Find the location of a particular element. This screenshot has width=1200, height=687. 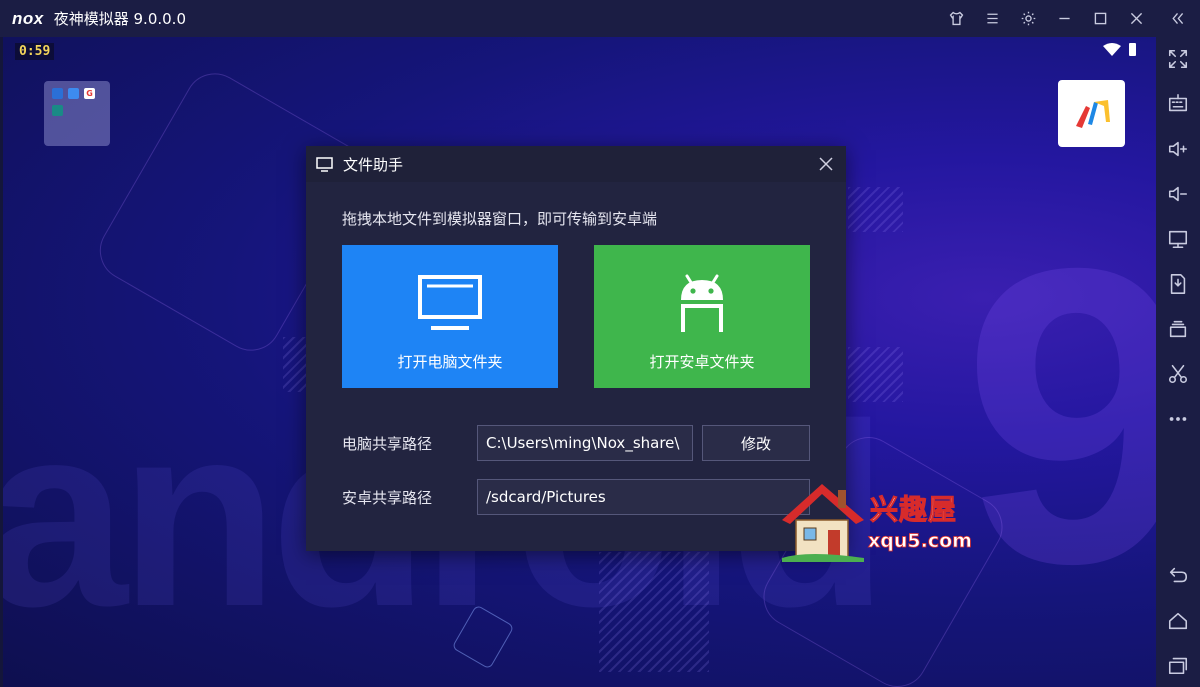

fullscreen-icon is located at coordinates (1178, 59).